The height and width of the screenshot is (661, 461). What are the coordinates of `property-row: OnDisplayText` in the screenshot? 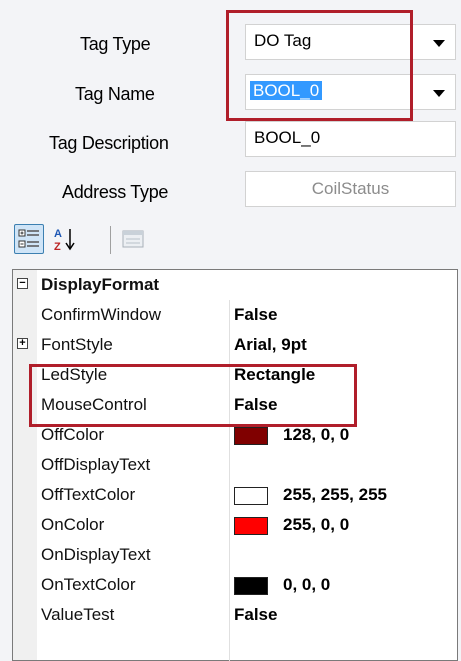 It's located at (235, 555).